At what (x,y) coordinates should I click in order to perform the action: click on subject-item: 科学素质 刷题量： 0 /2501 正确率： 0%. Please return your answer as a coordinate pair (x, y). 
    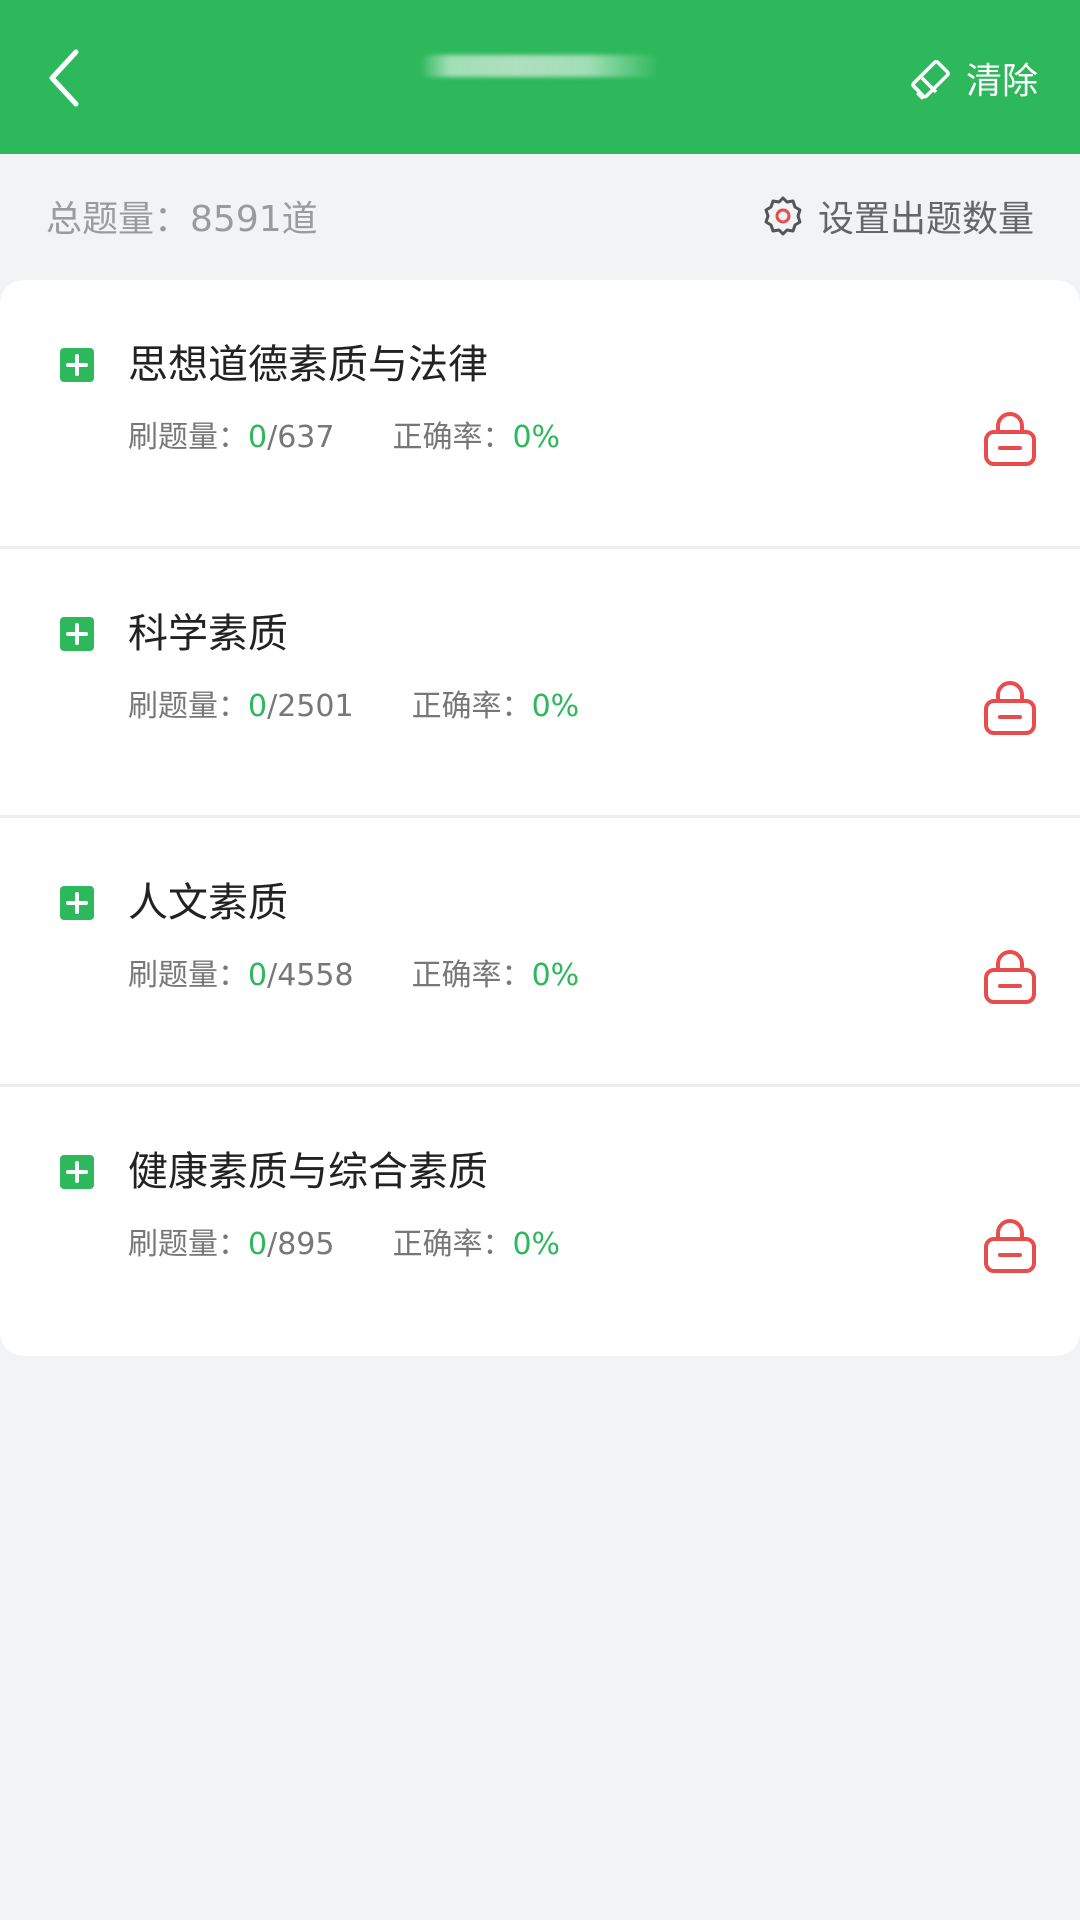
    Looking at the image, I should click on (540, 683).